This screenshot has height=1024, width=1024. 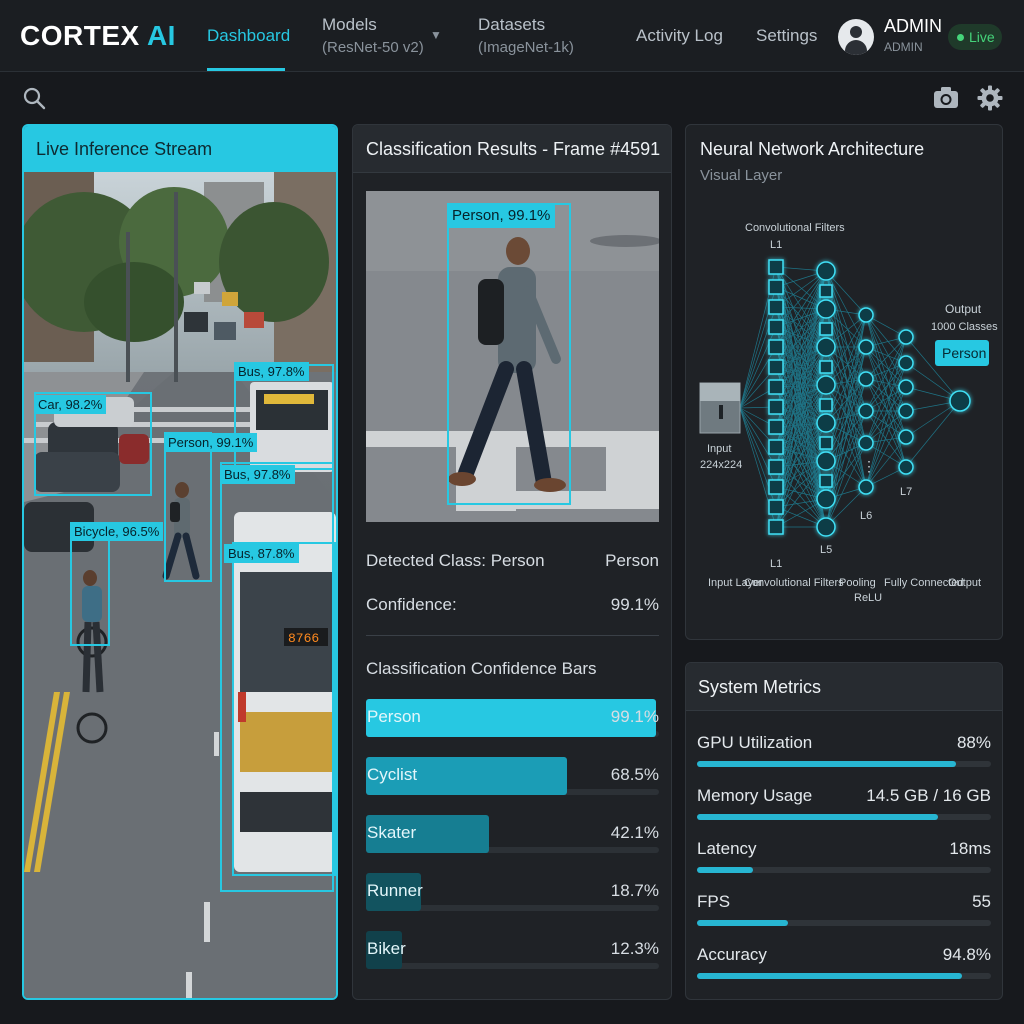 I want to click on metric-value: 94.8%, so click(x=966, y=954).